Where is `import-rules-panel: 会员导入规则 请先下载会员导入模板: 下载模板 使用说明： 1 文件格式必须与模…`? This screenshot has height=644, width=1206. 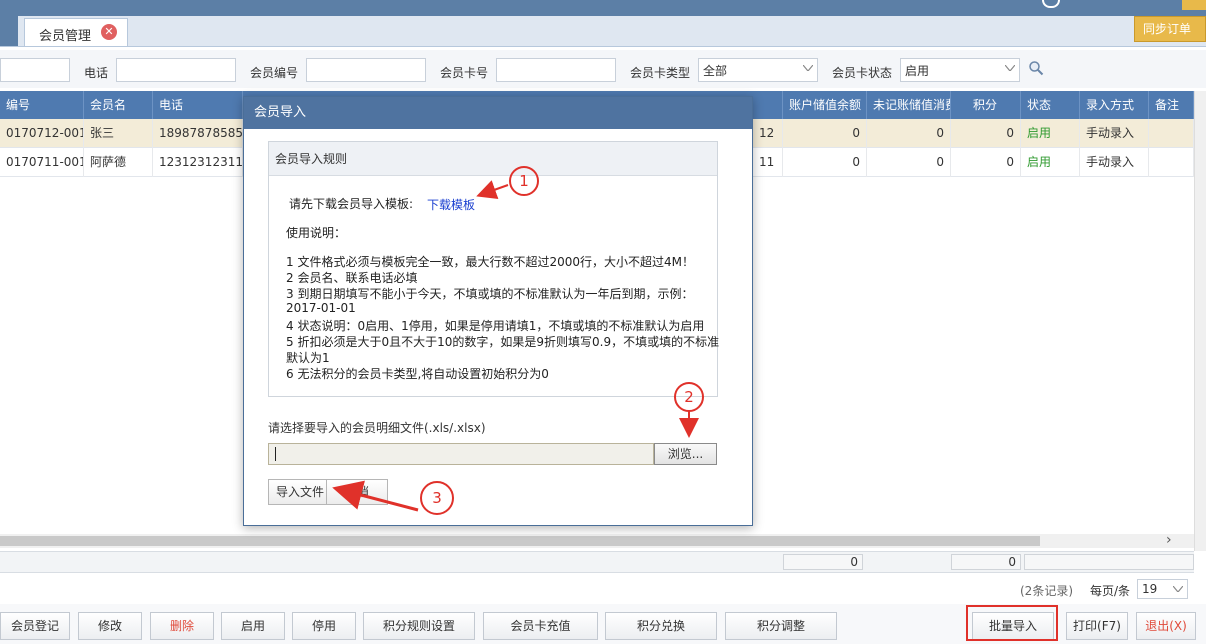
import-rules-panel: 会员导入规则 请先下载会员导入模板: 下载模板 使用说明： 1 文件格式必须与模… is located at coordinates (494, 269).